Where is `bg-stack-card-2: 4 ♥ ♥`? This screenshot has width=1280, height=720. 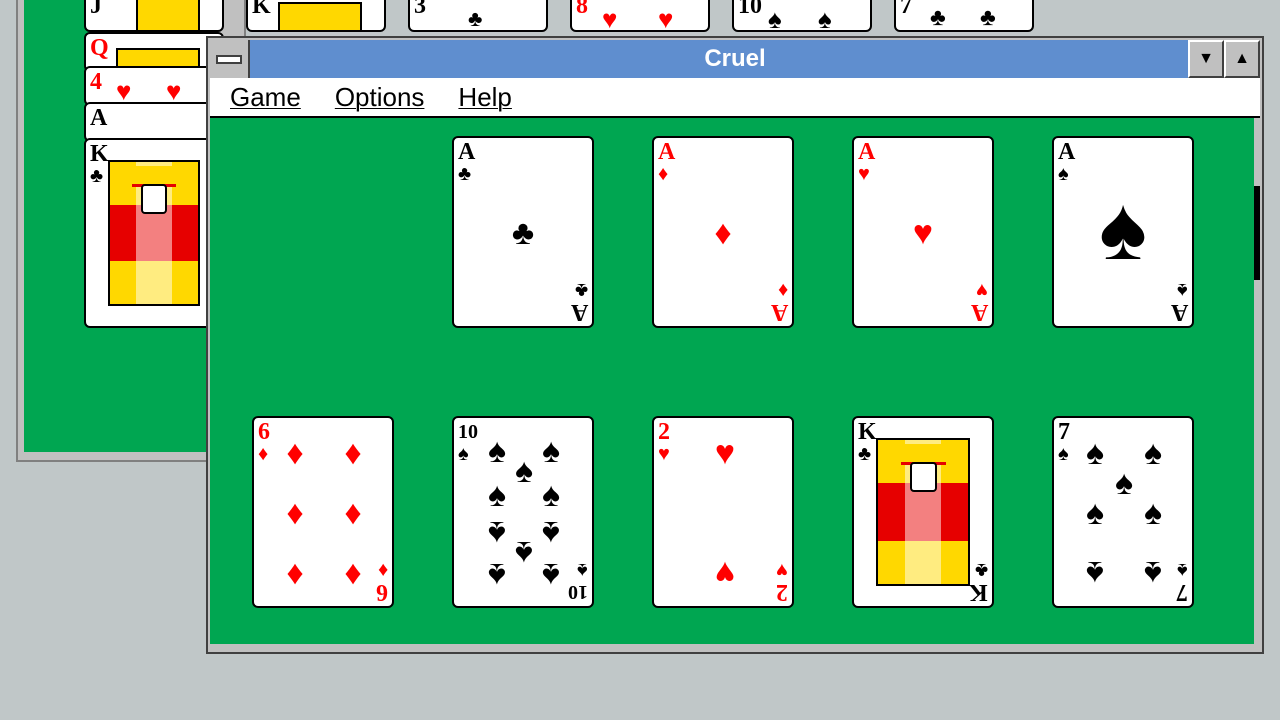
bg-stack-card-2: 4 ♥ ♥ is located at coordinates (154, 86).